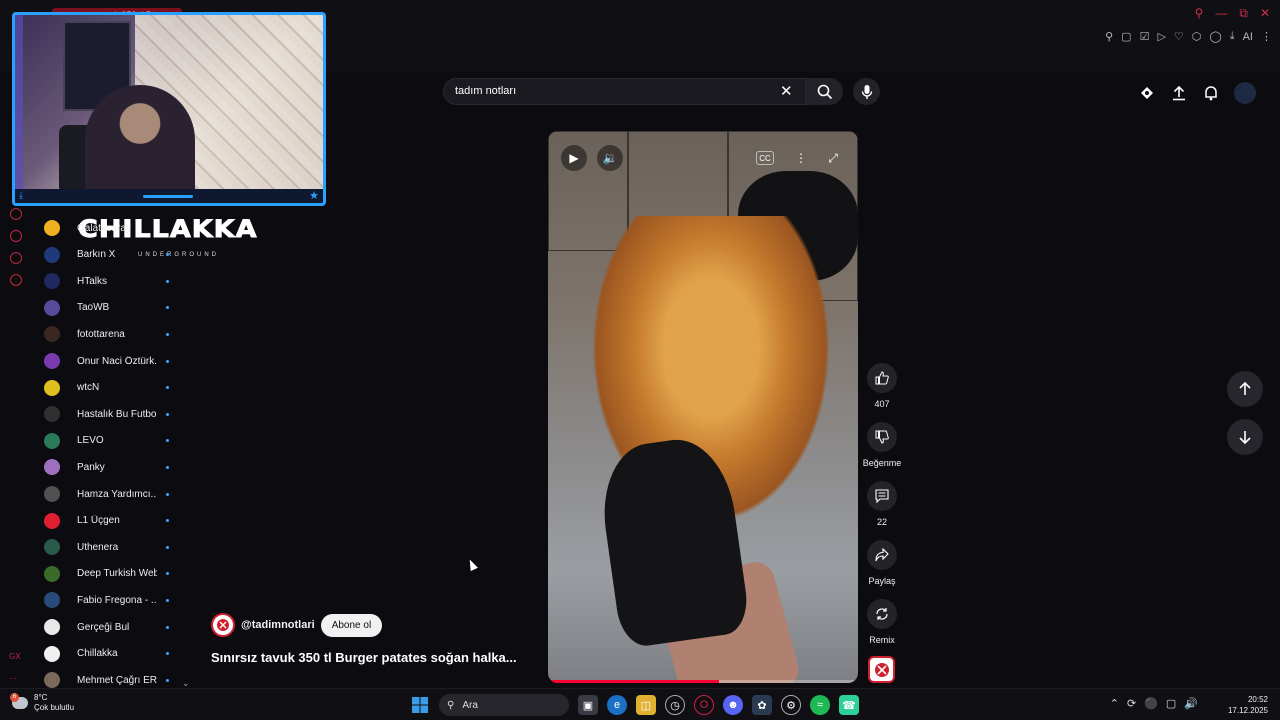 The height and width of the screenshot is (720, 1280). I want to click on next-short-button, so click(1245, 437).